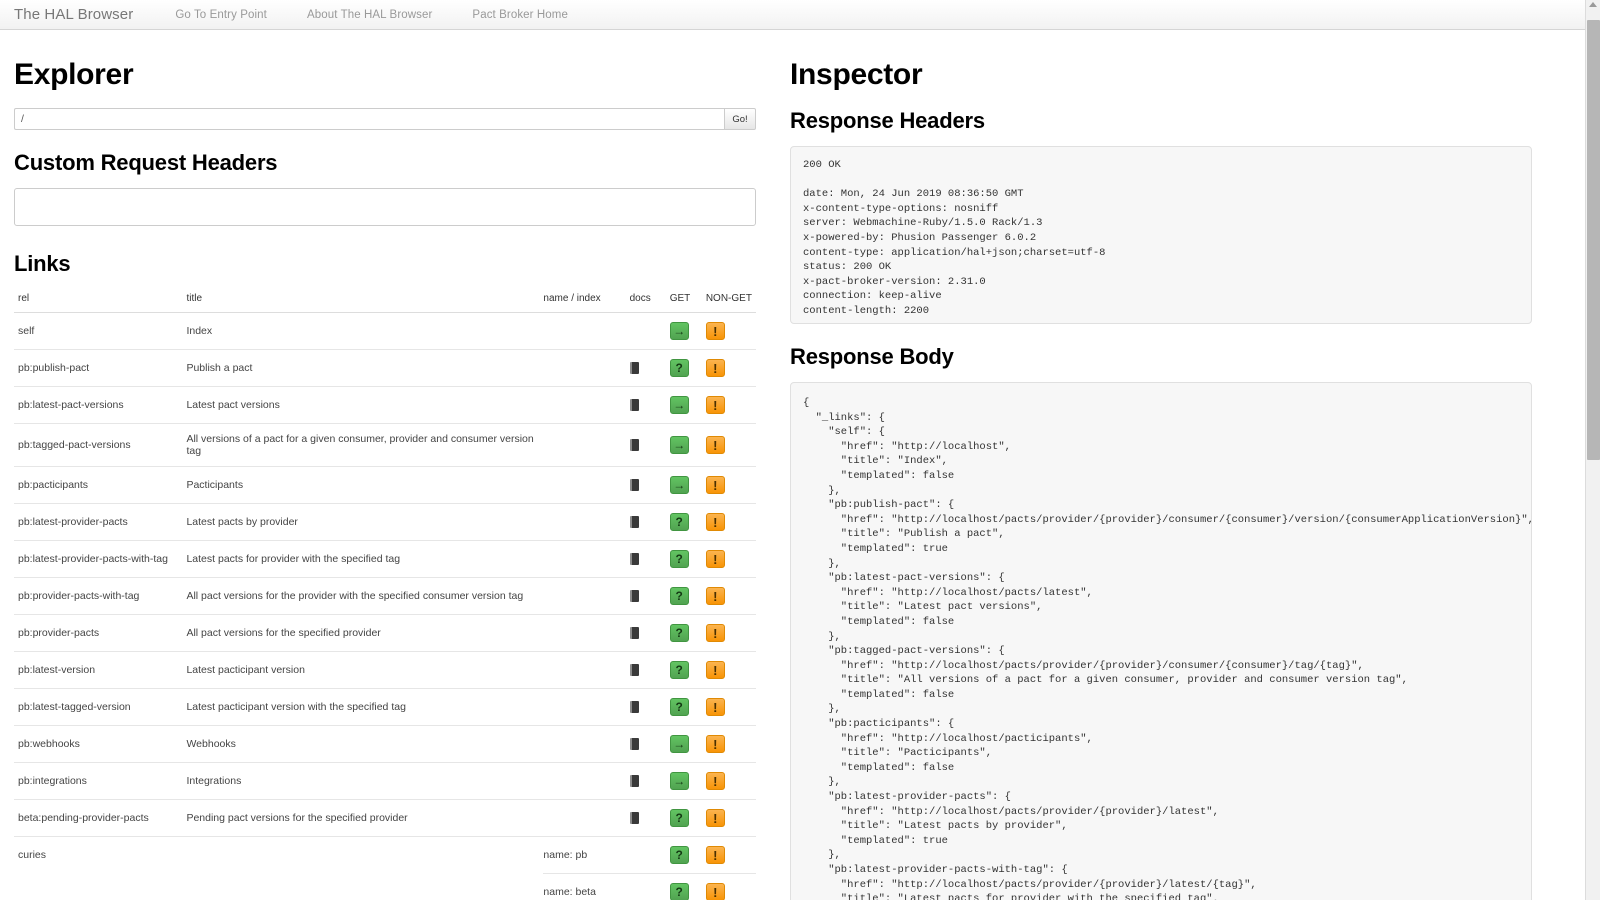 The width and height of the screenshot is (1600, 900). Describe the element at coordinates (872, 356) in the screenshot. I see `response-body-title: Response Body` at that location.